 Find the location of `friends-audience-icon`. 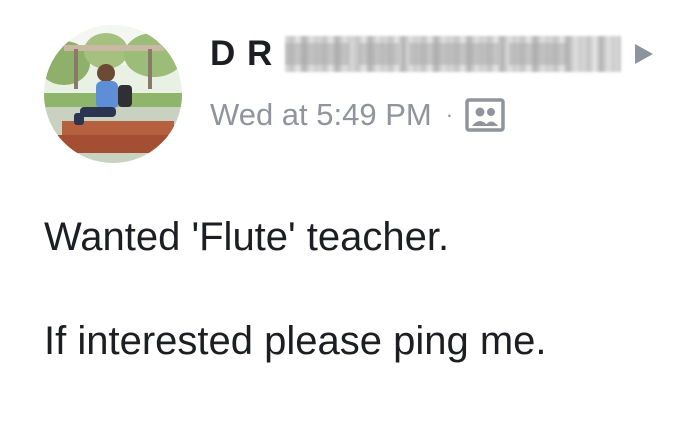

friends-audience-icon is located at coordinates (485, 115).